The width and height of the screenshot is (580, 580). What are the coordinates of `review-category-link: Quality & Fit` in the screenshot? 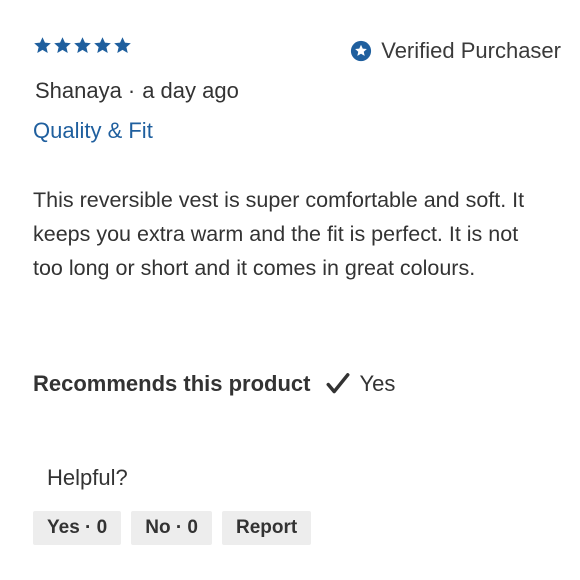 It's located at (93, 131).